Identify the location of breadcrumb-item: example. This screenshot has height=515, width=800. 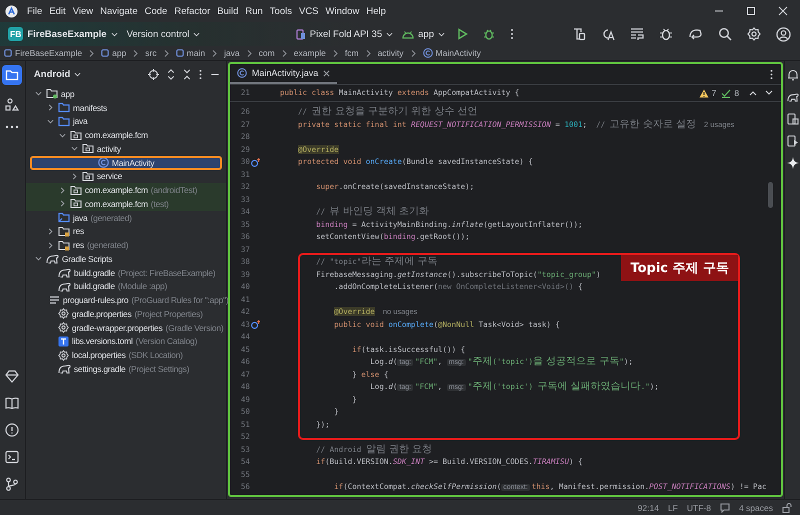
(310, 53).